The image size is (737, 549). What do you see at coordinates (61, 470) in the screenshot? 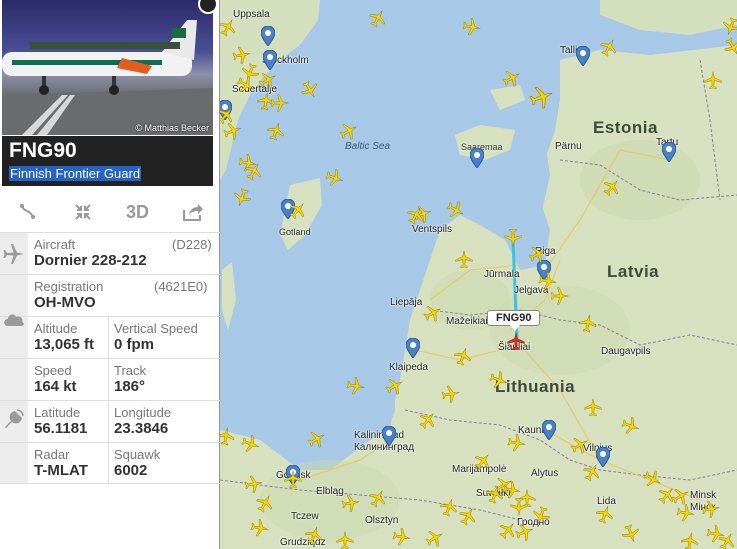
I see `radar-value: T-MLAT` at bounding box center [61, 470].